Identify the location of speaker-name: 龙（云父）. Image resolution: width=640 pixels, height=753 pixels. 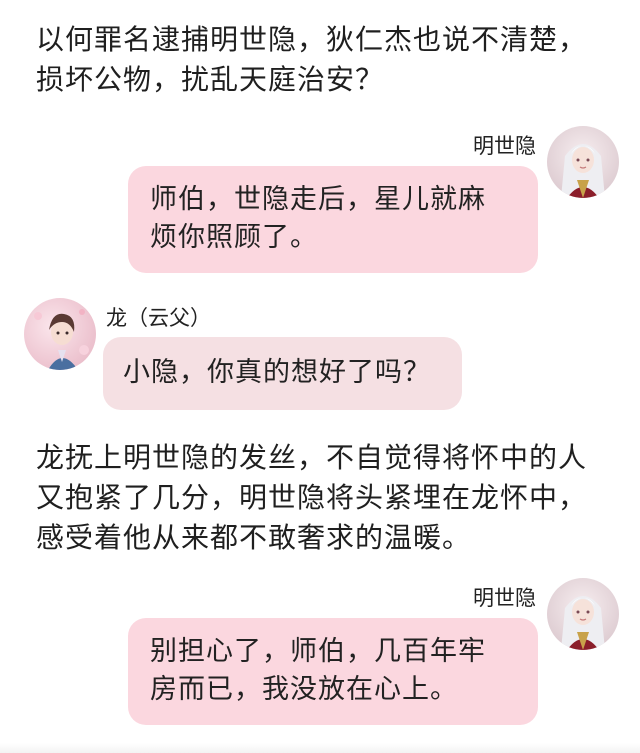
(158, 318).